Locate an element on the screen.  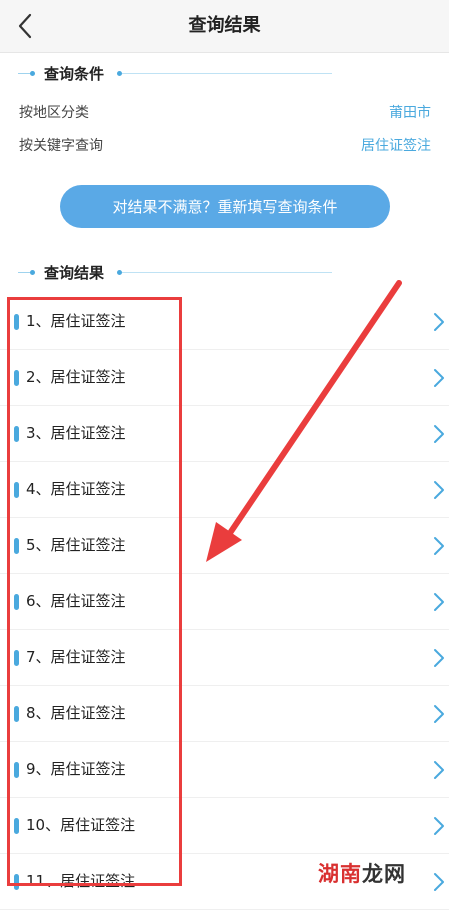
condition-row-keyword: 按关键字查询 居住证签注 is located at coordinates (225, 146).